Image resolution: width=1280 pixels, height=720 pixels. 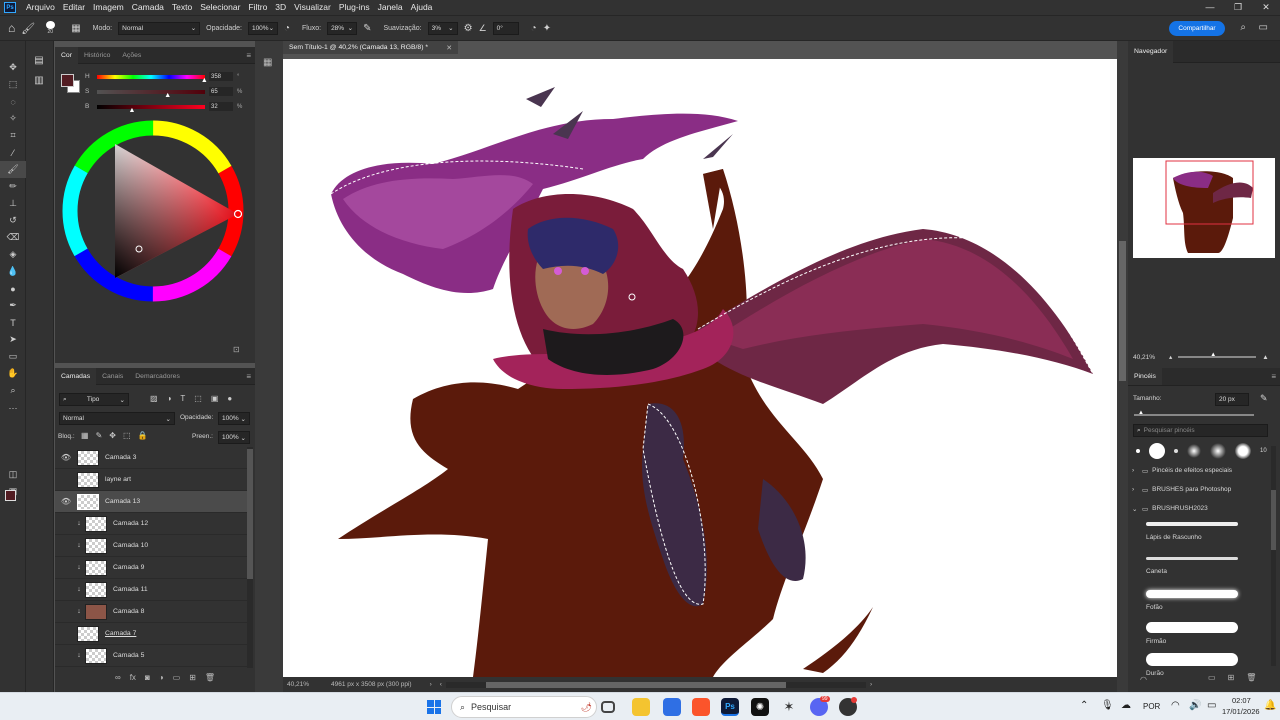 I want to click on hue-value: 358, so click(x=221, y=76).